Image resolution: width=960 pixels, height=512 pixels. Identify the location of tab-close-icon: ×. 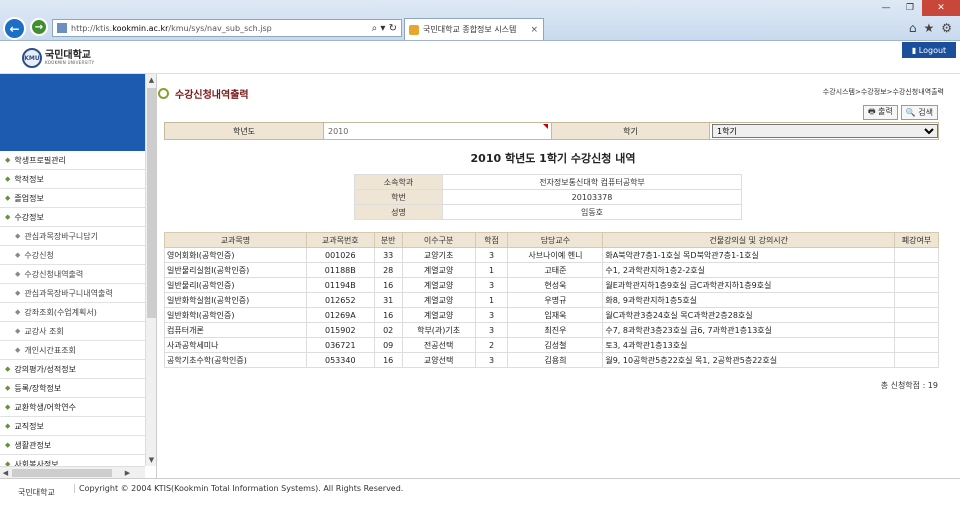
(534, 30).